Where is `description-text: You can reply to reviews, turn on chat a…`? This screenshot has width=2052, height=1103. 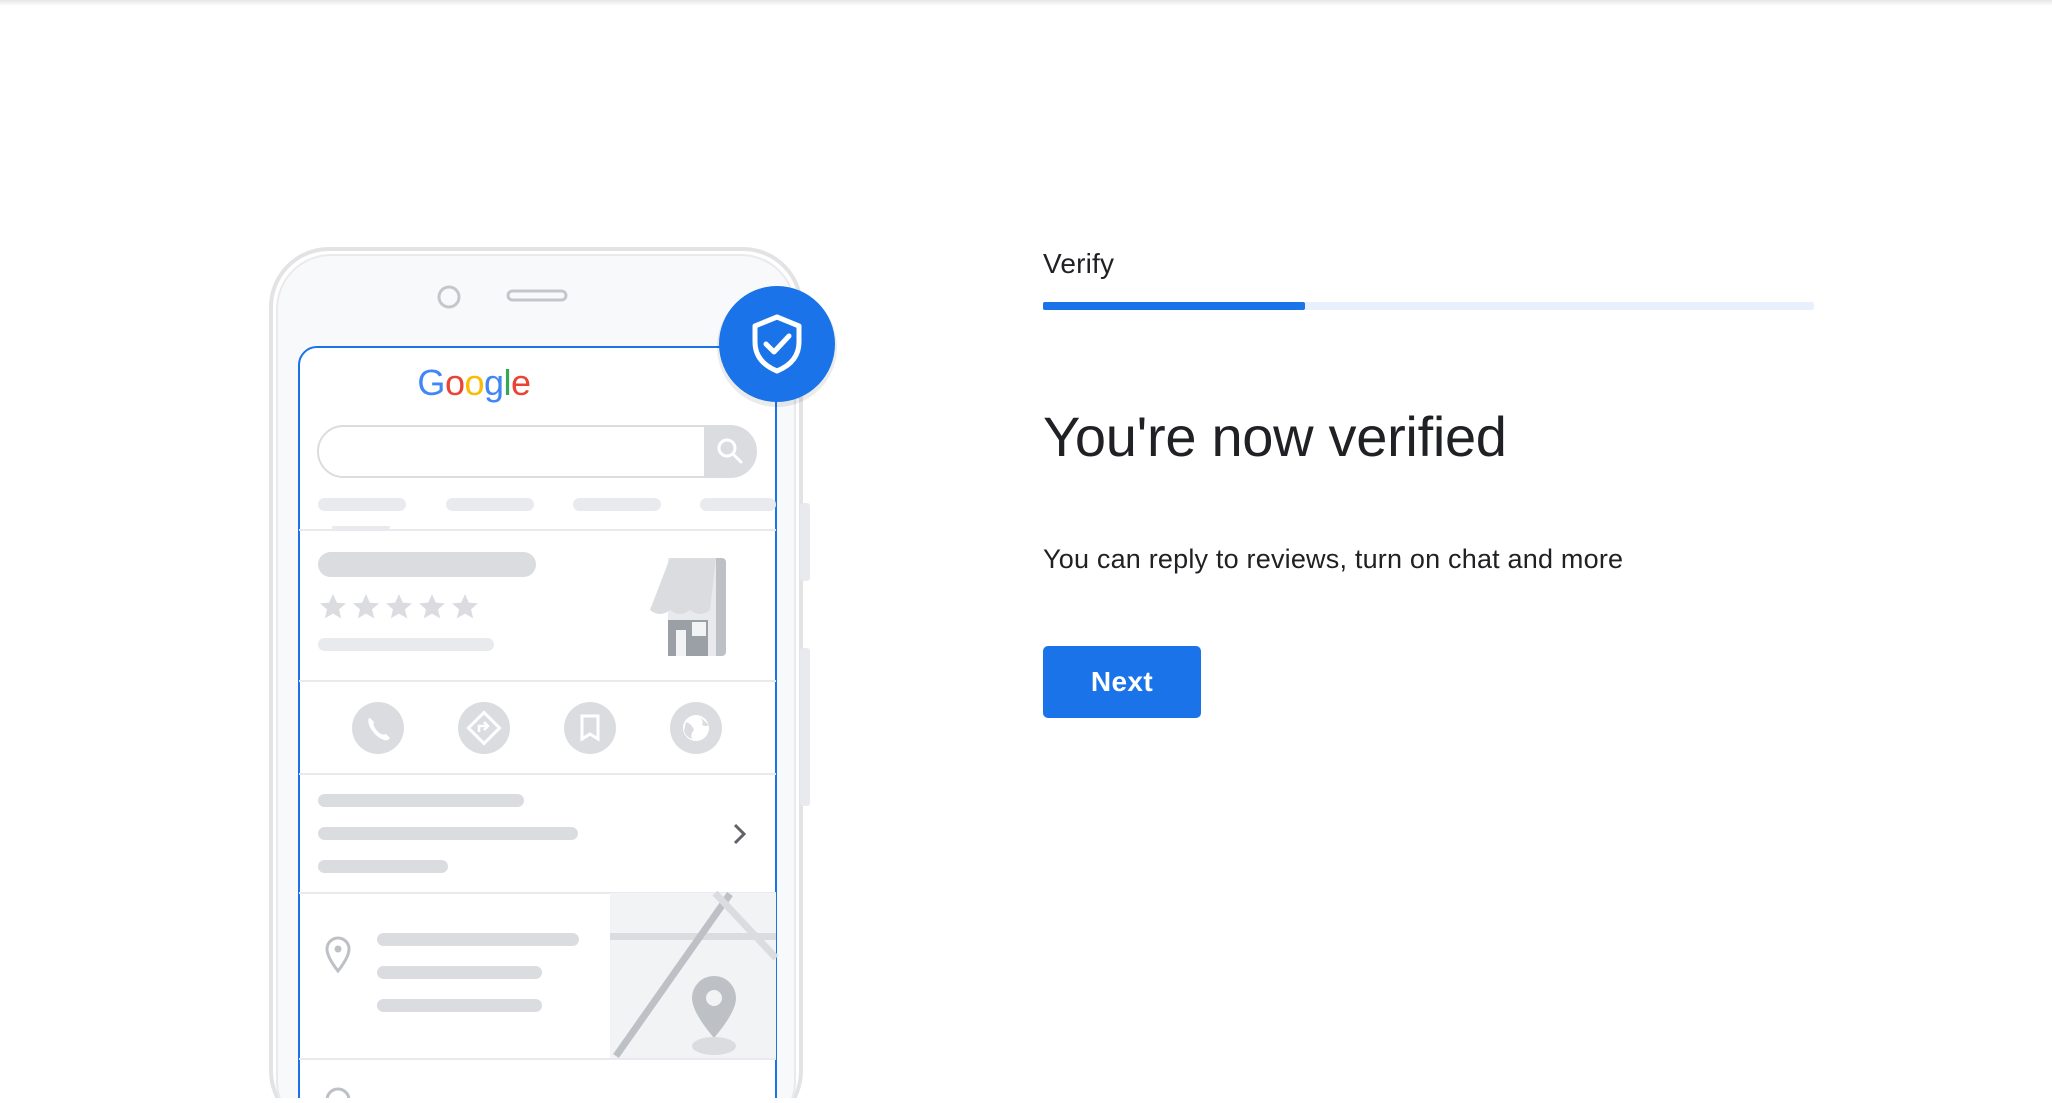 description-text: You can reply to reviews, turn on chat a… is located at coordinates (1333, 559).